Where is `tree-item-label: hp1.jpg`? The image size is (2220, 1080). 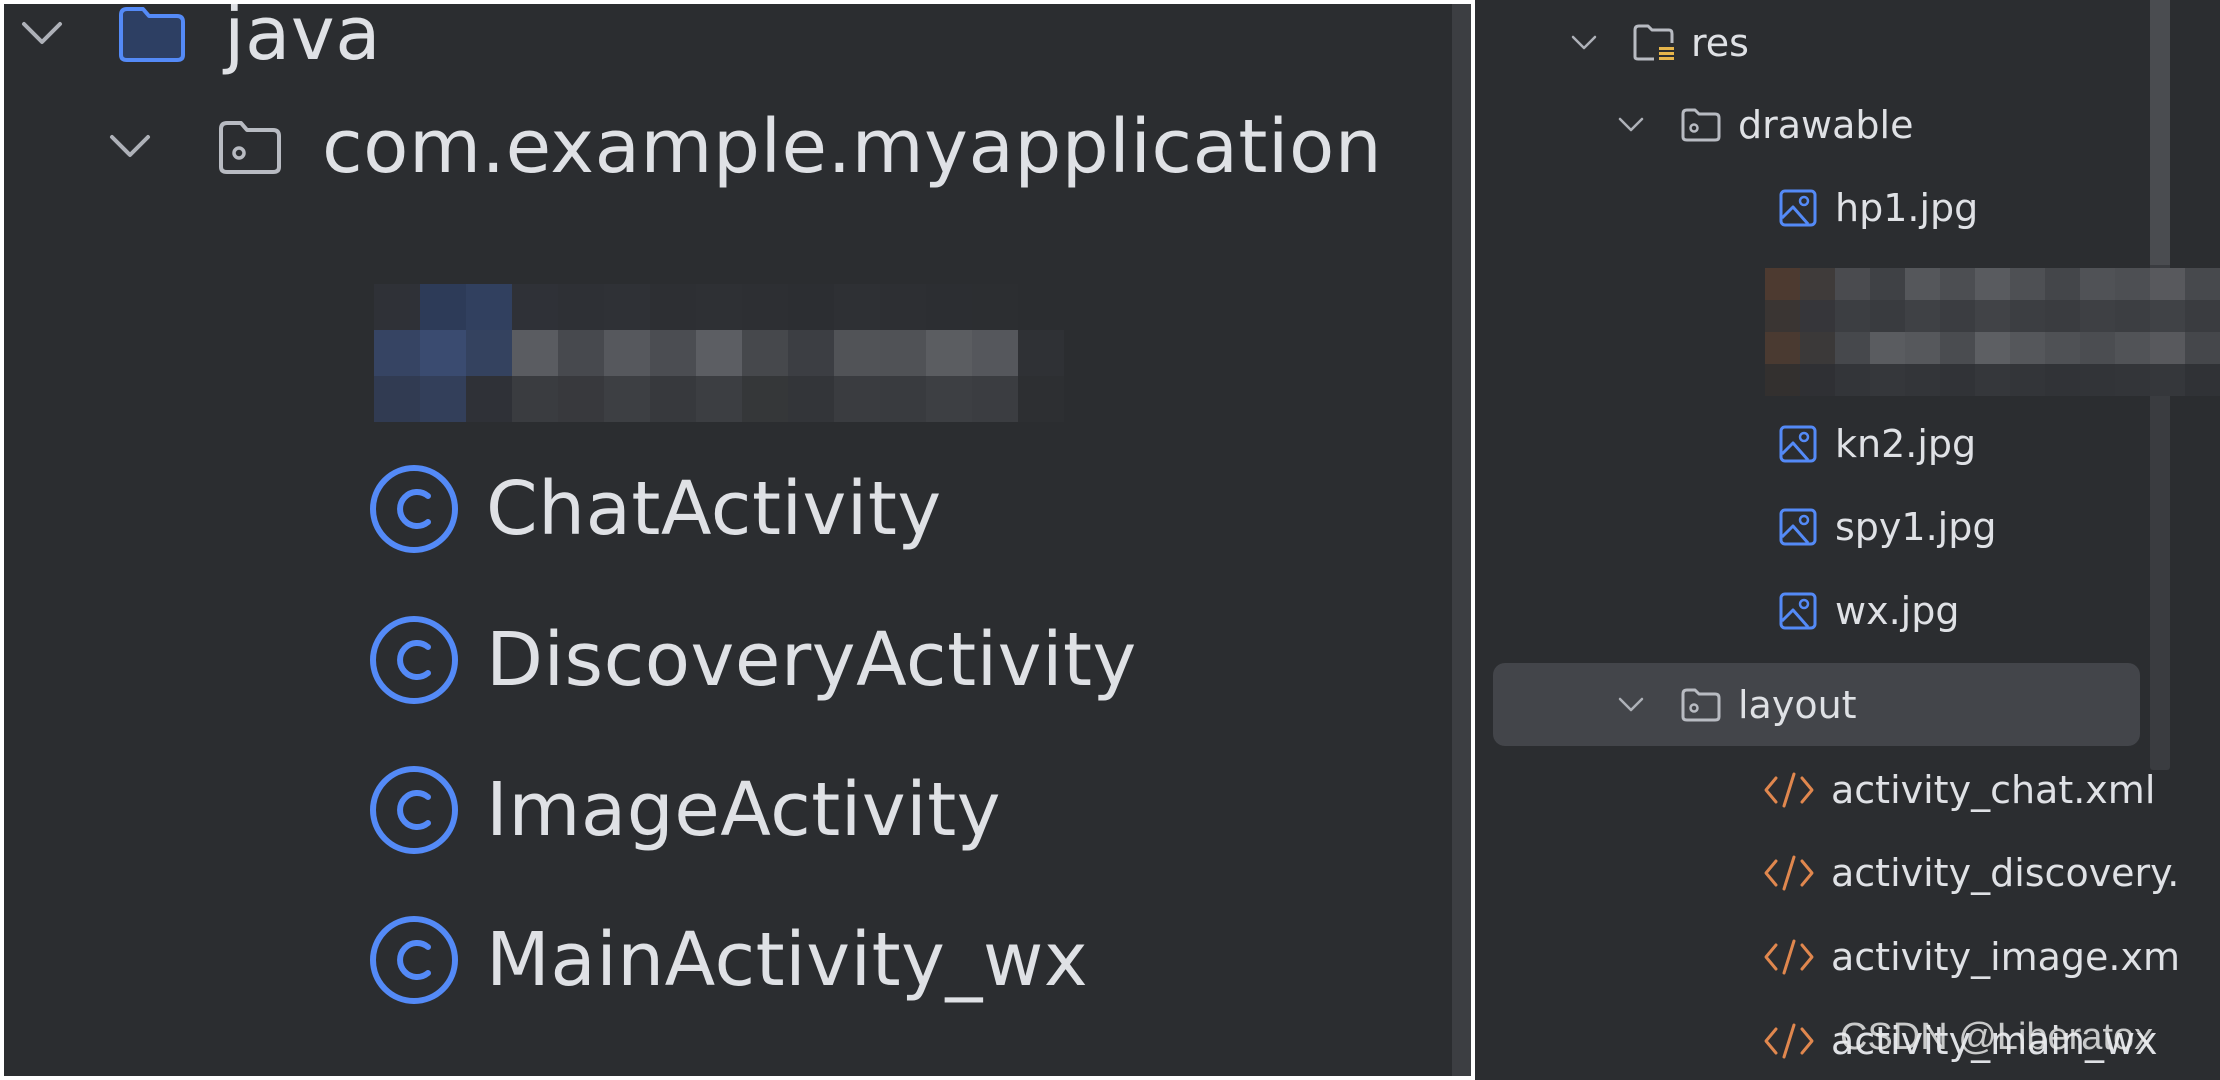
tree-item-label: hp1.jpg is located at coordinates (1907, 208).